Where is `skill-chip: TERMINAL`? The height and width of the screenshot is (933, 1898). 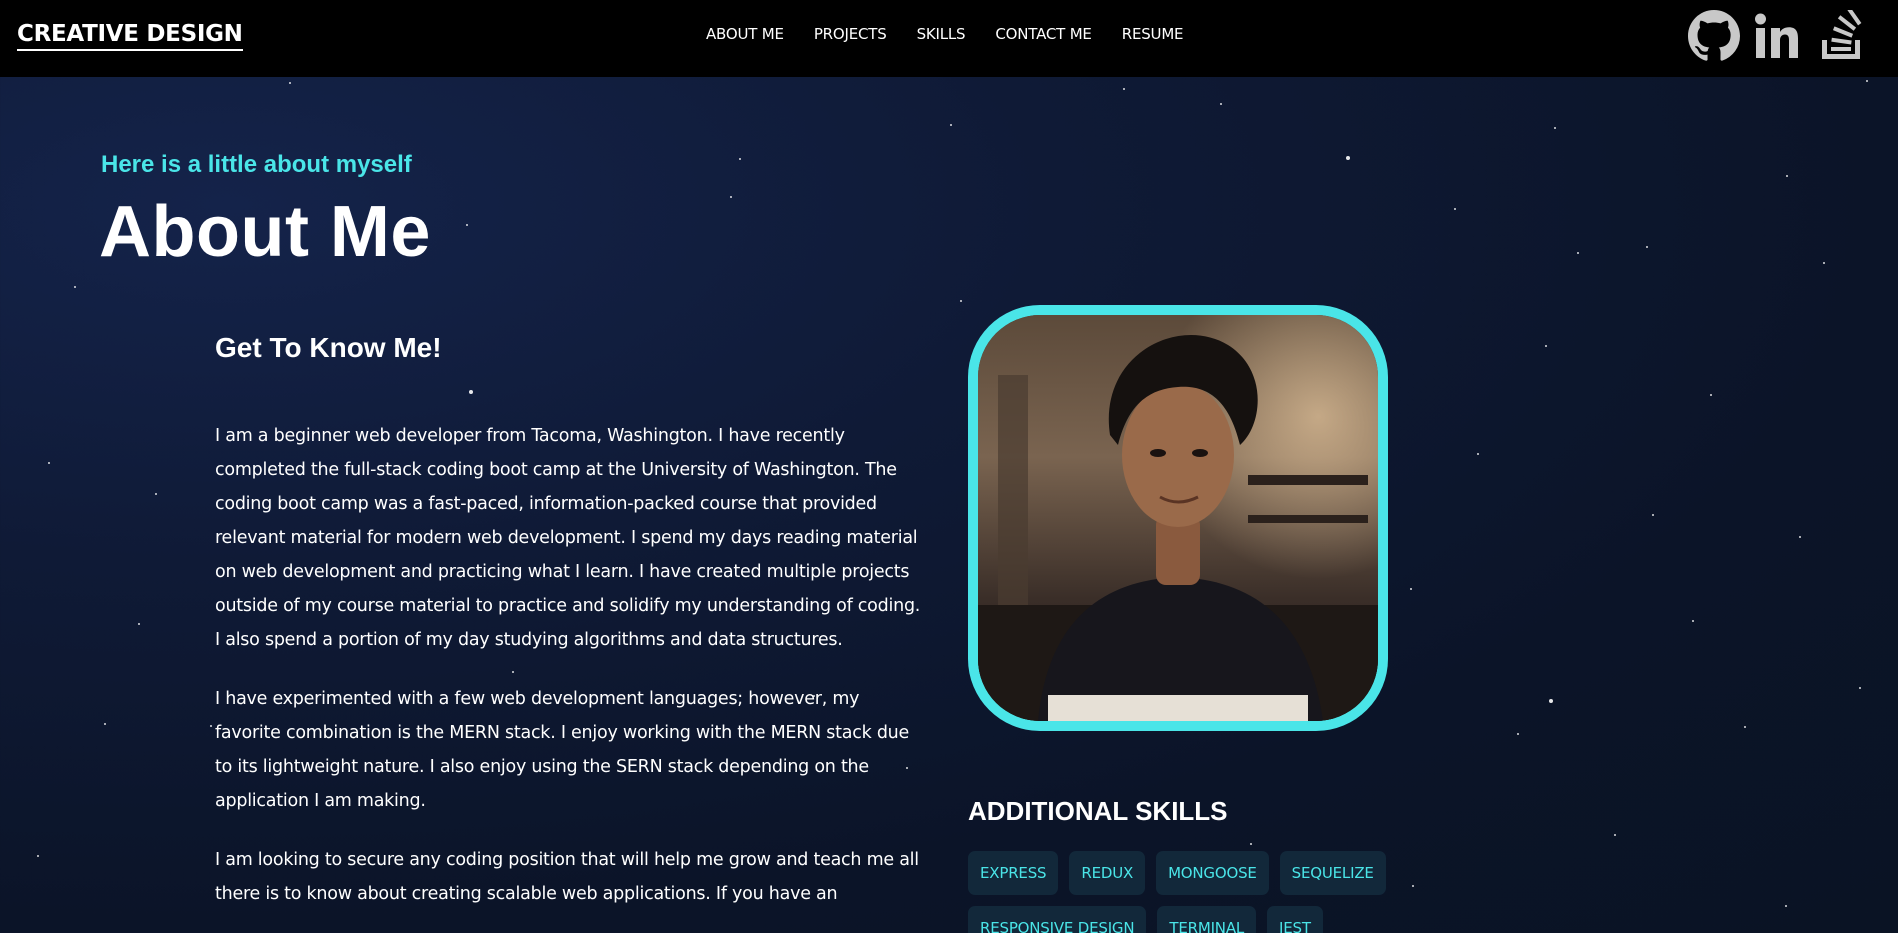
skill-chip: TERMINAL is located at coordinates (1207, 919).